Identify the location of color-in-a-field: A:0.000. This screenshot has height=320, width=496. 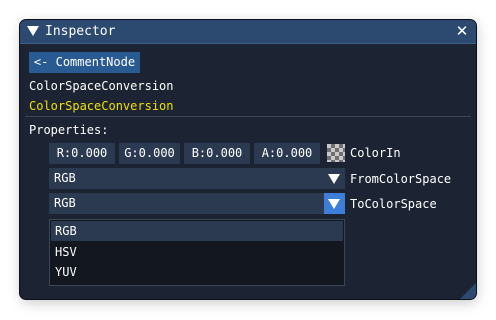
(287, 153).